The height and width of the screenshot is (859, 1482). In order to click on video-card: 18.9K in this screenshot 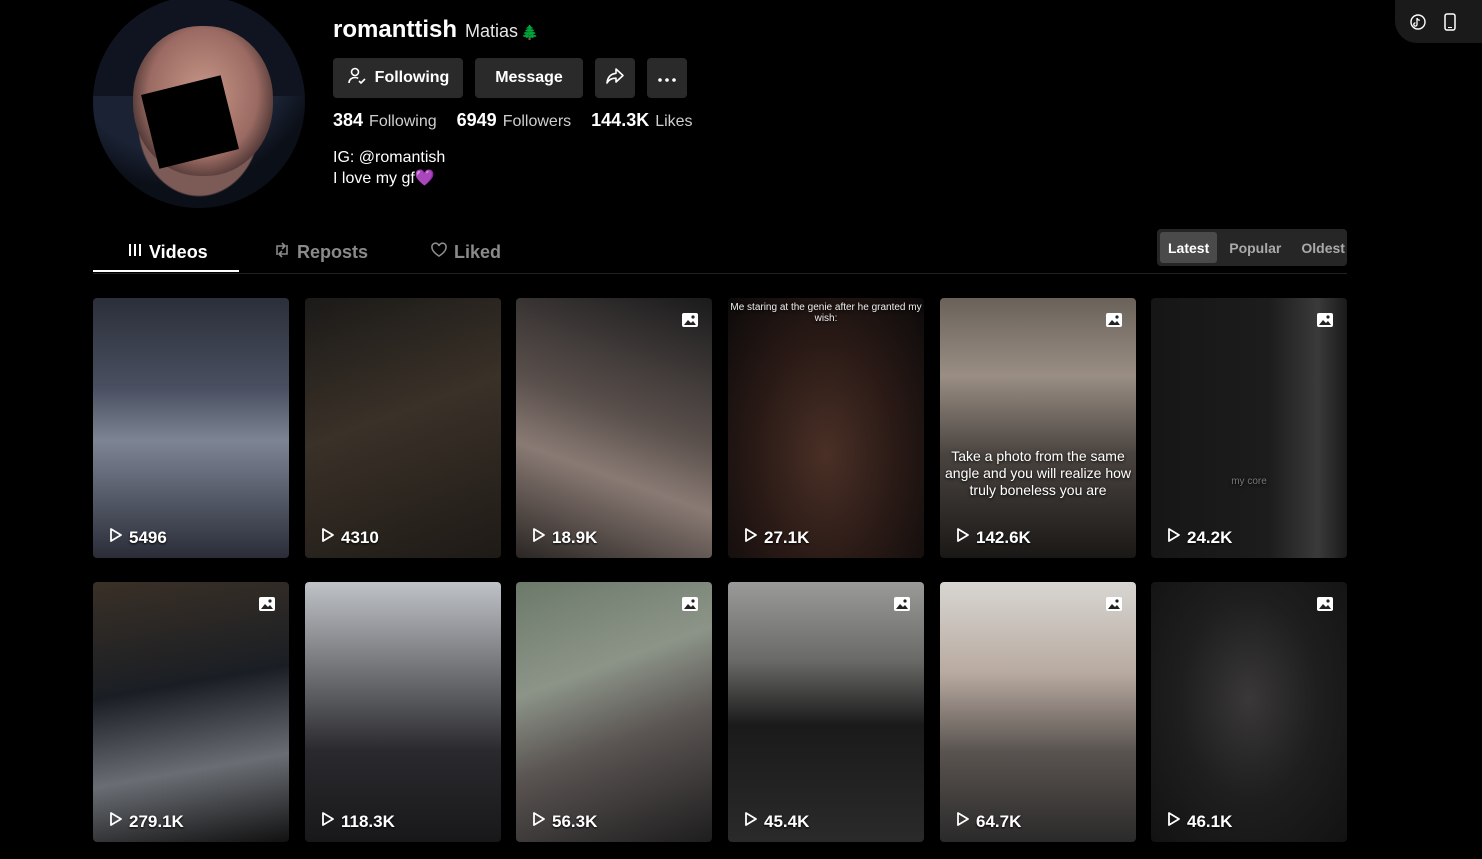, I will do `click(614, 428)`.